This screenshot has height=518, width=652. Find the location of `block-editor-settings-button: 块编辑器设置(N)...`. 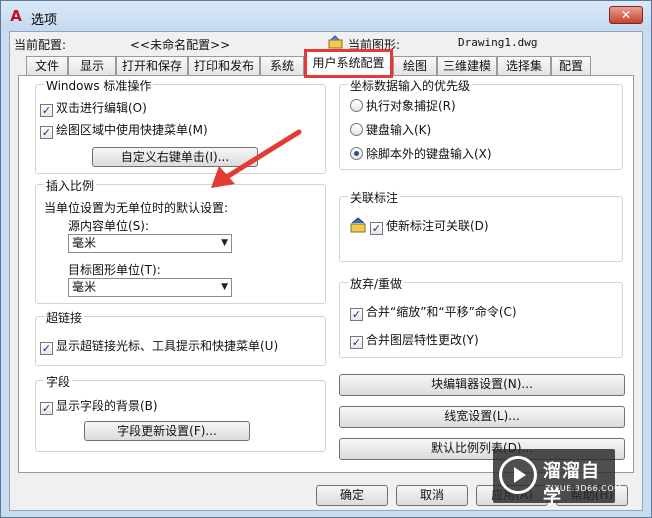

block-editor-settings-button: 块编辑器设置(N)... is located at coordinates (482, 385).